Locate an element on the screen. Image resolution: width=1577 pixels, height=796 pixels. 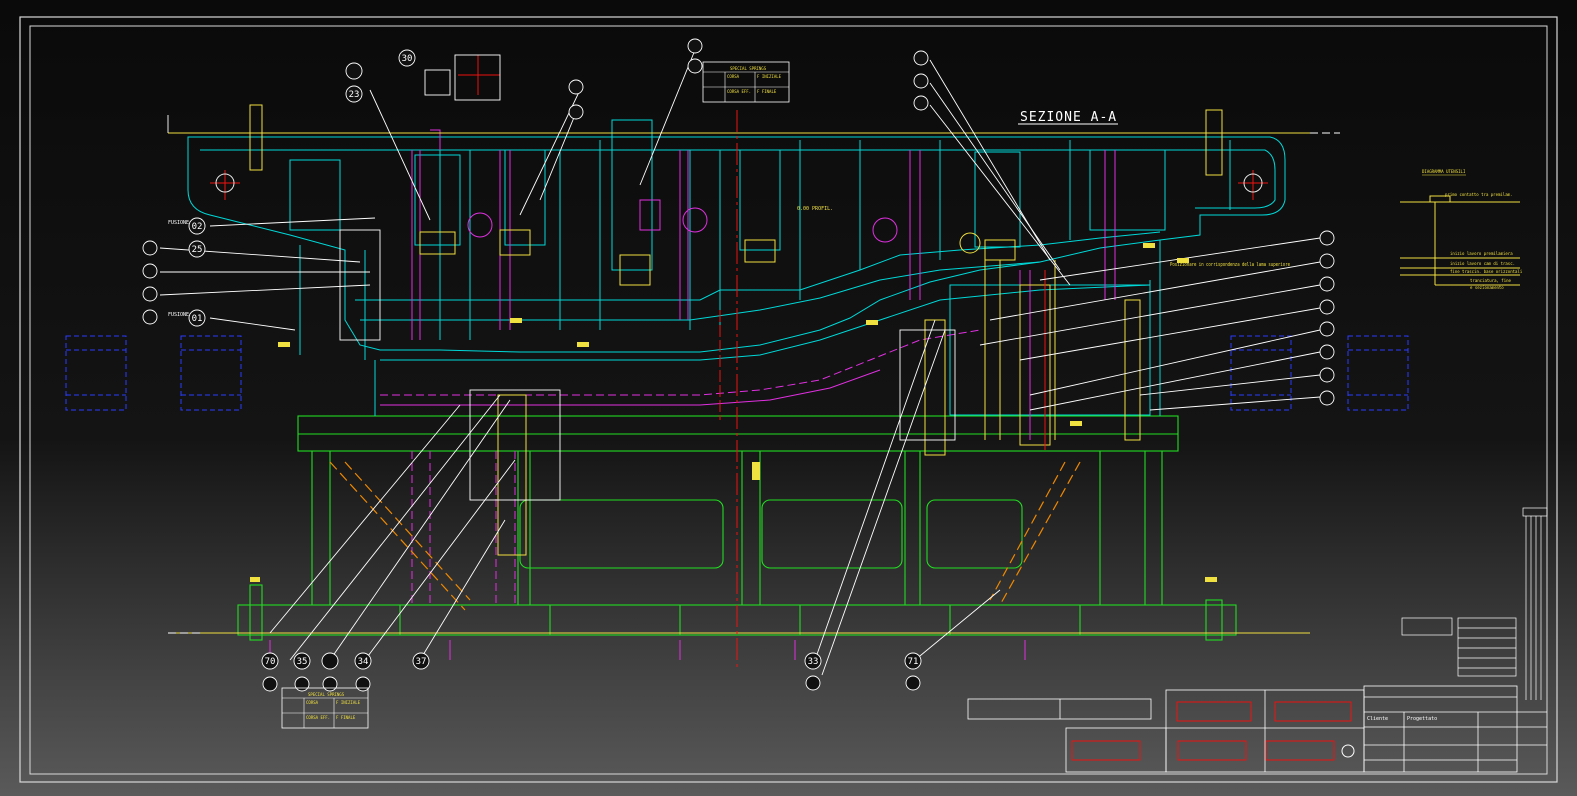
spring-bottom-corsa: CORSA is located at coordinates (312, 702).